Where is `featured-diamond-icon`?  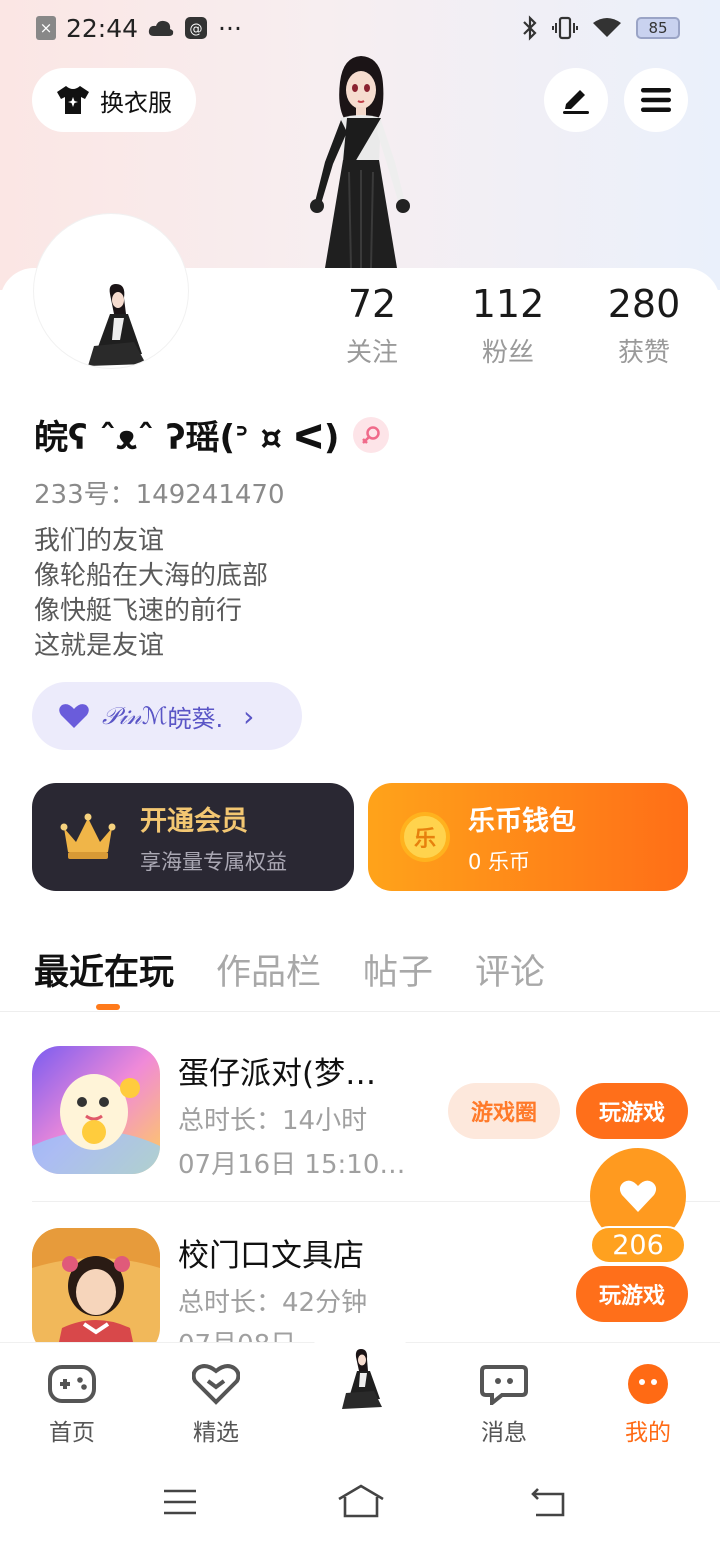 featured-diamond-icon is located at coordinates (216, 1384).